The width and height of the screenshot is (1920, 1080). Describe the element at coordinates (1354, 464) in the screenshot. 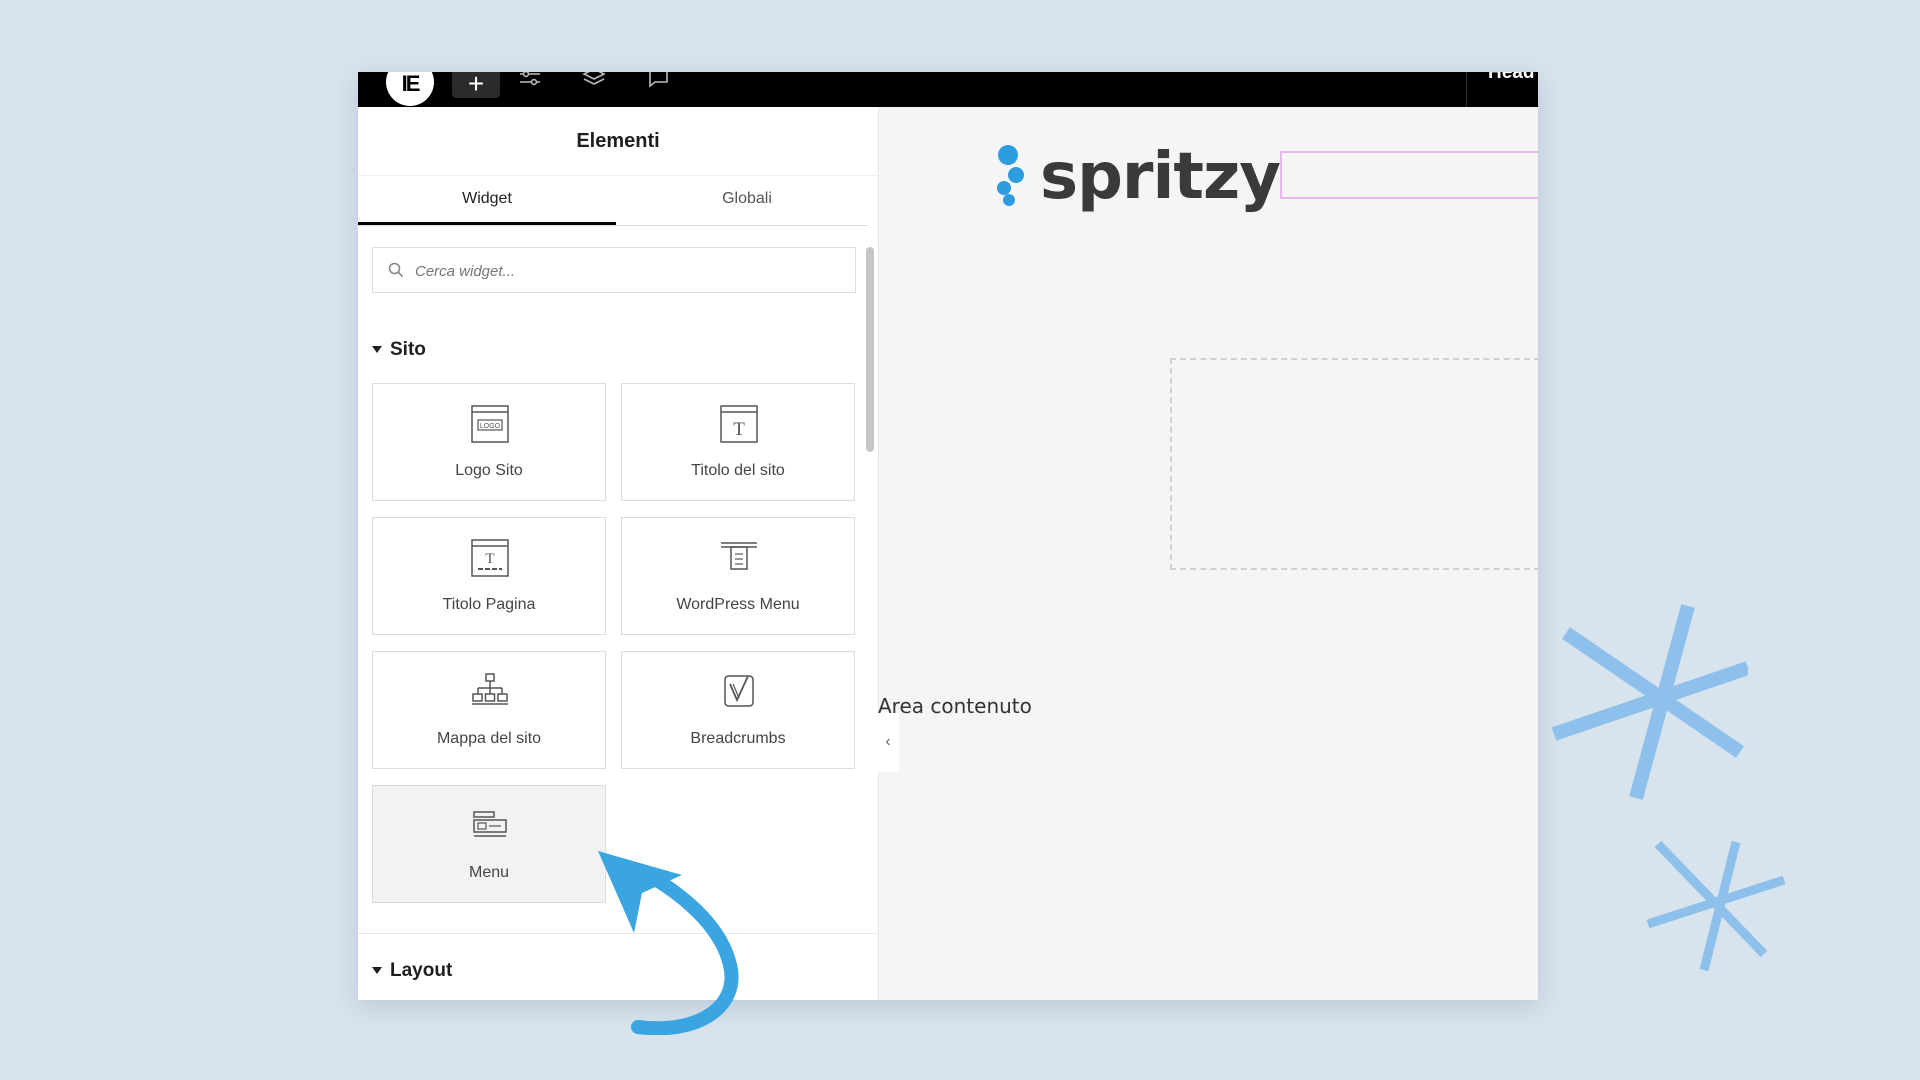

I see `empty-section-placeholder` at that location.